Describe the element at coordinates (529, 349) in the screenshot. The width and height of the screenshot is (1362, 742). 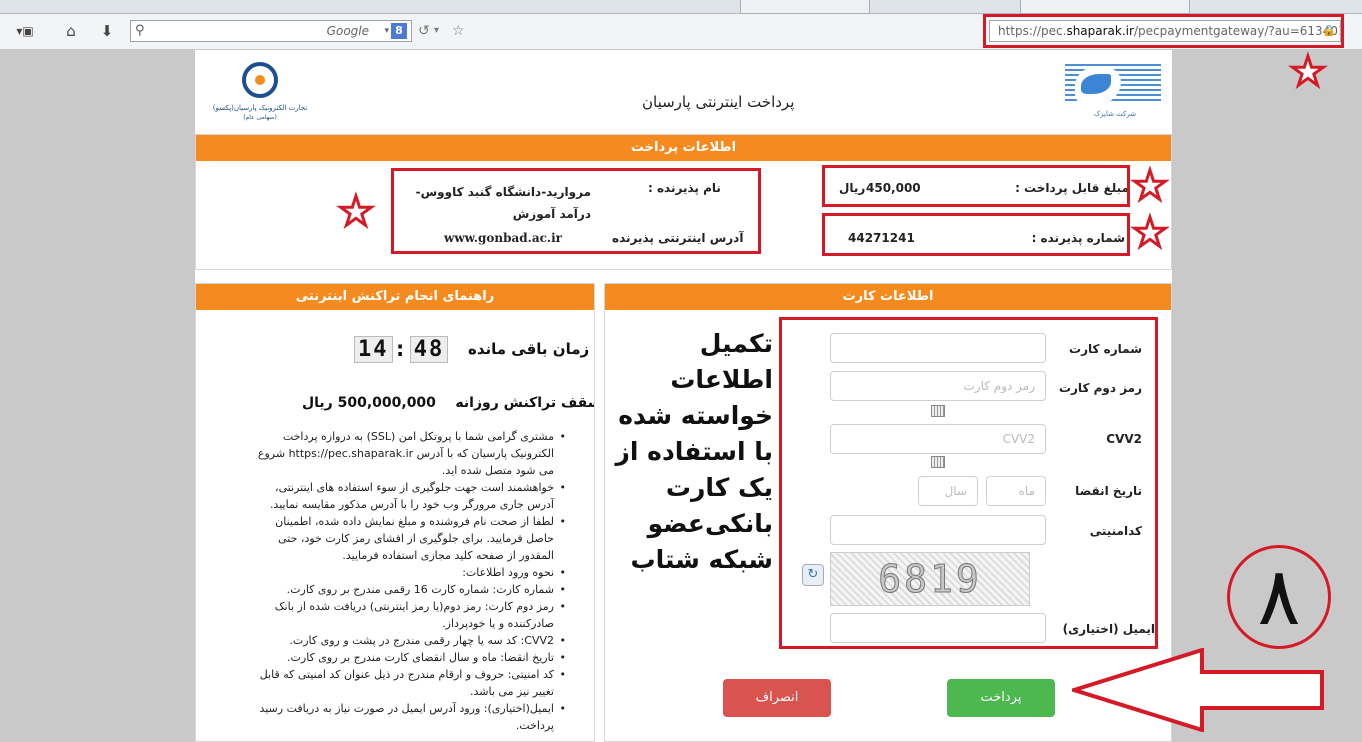
I see `time-left-label: زمان باقی مانده` at that location.